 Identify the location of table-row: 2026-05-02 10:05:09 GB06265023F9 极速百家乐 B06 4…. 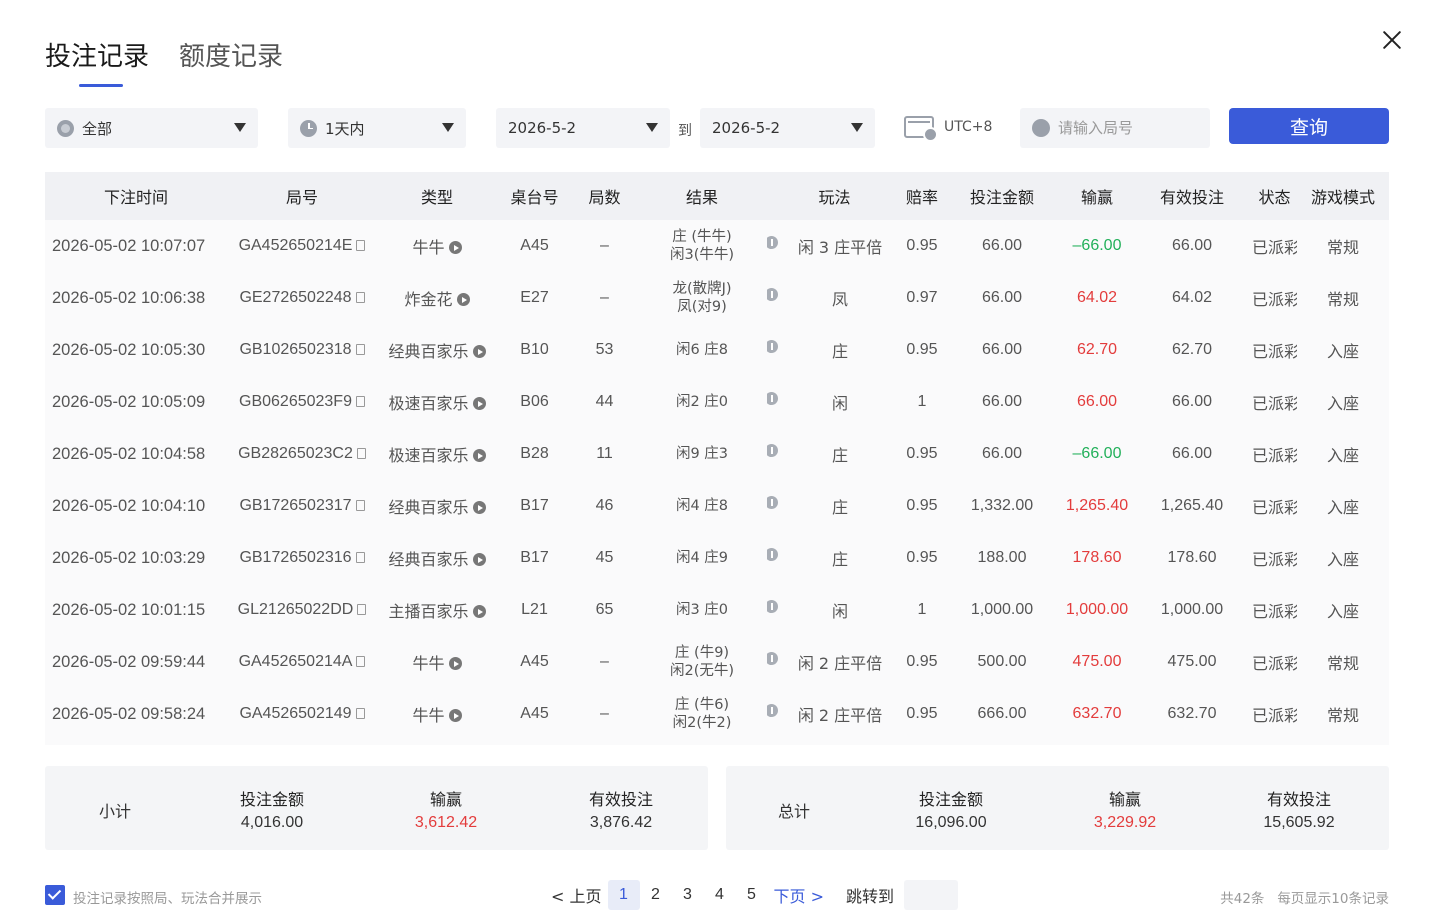
(717, 402).